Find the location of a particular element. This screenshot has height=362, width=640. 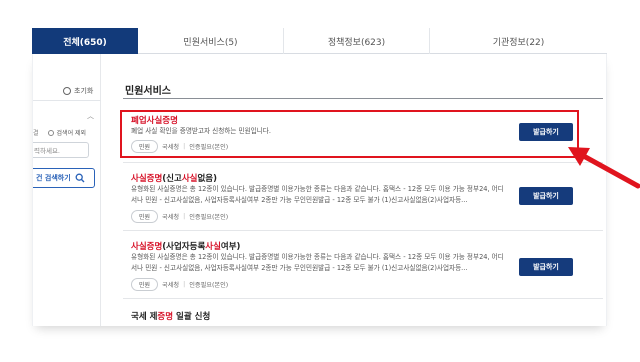

item-title: 사실증명(신고사실없음) is located at coordinates (174, 178).